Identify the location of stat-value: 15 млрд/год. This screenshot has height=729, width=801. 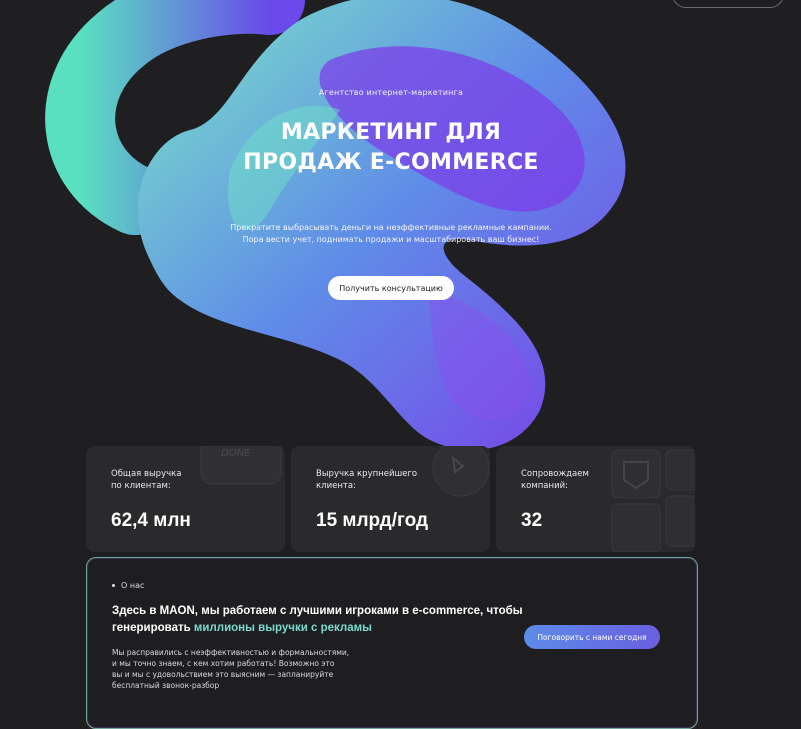
(372, 520).